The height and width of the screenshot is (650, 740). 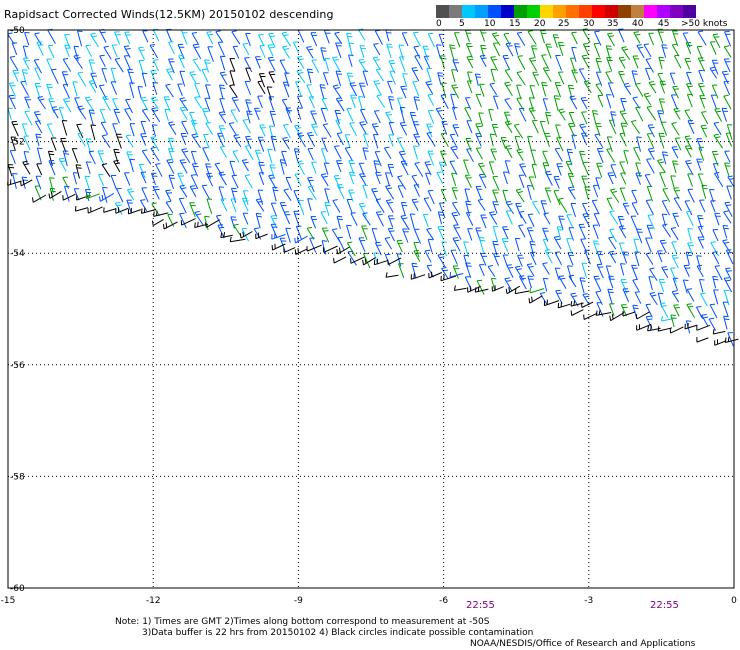 What do you see at coordinates (17, 477) in the screenshot?
I see `latitude-tick-label: -58` at bounding box center [17, 477].